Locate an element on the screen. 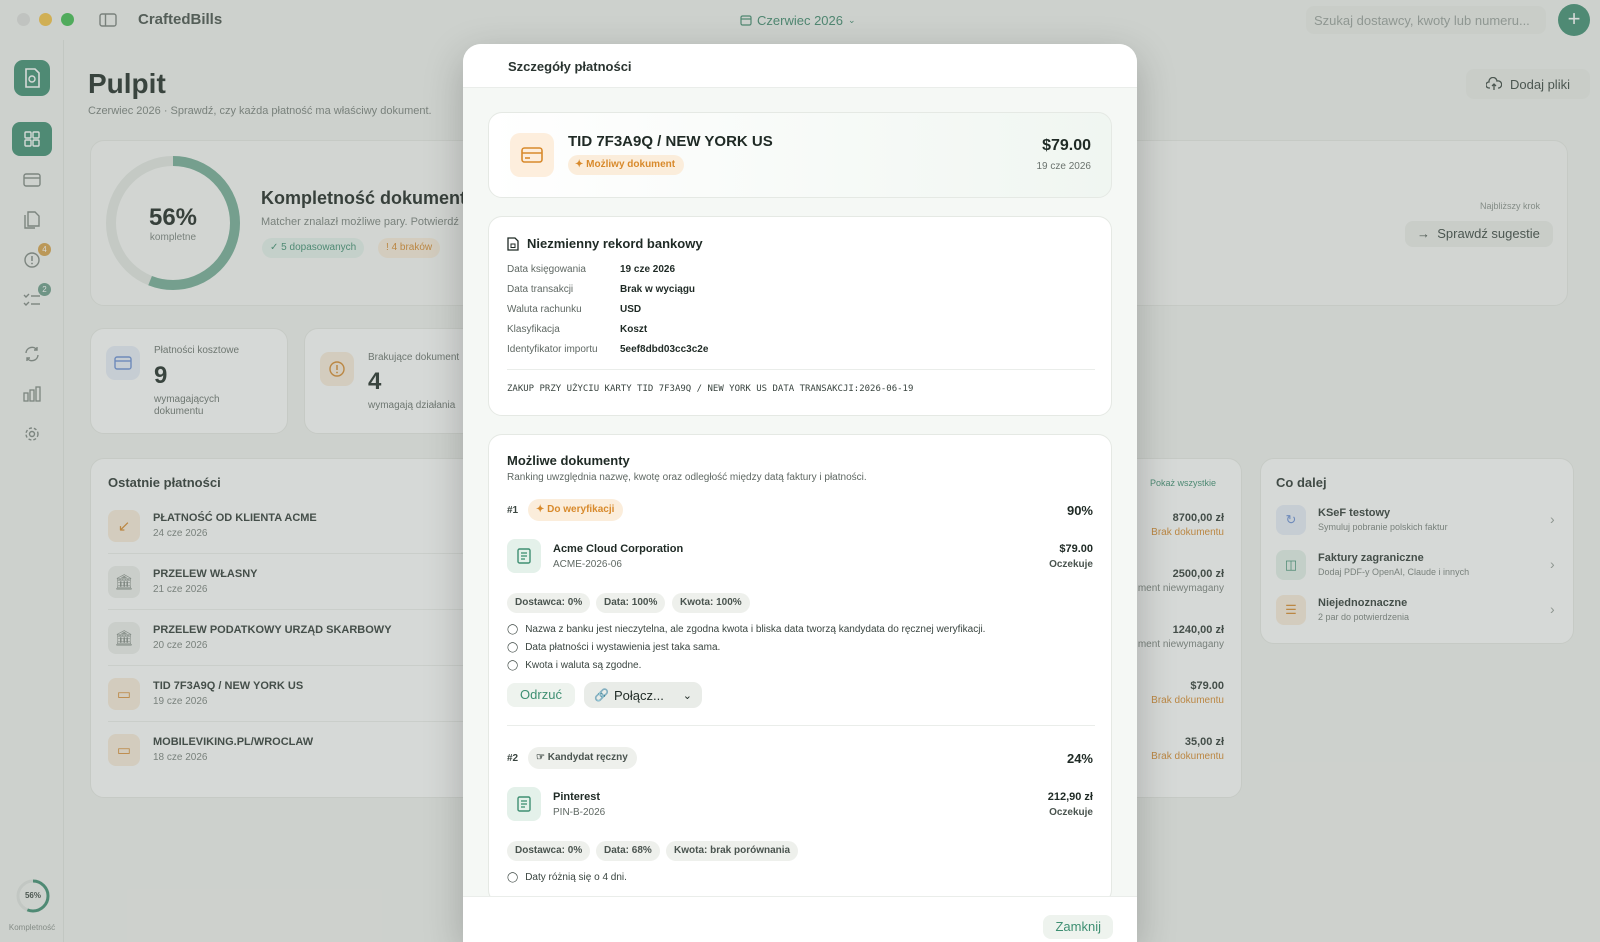  possible-document-badge: ✦ Możliwy dokument is located at coordinates (626, 165).